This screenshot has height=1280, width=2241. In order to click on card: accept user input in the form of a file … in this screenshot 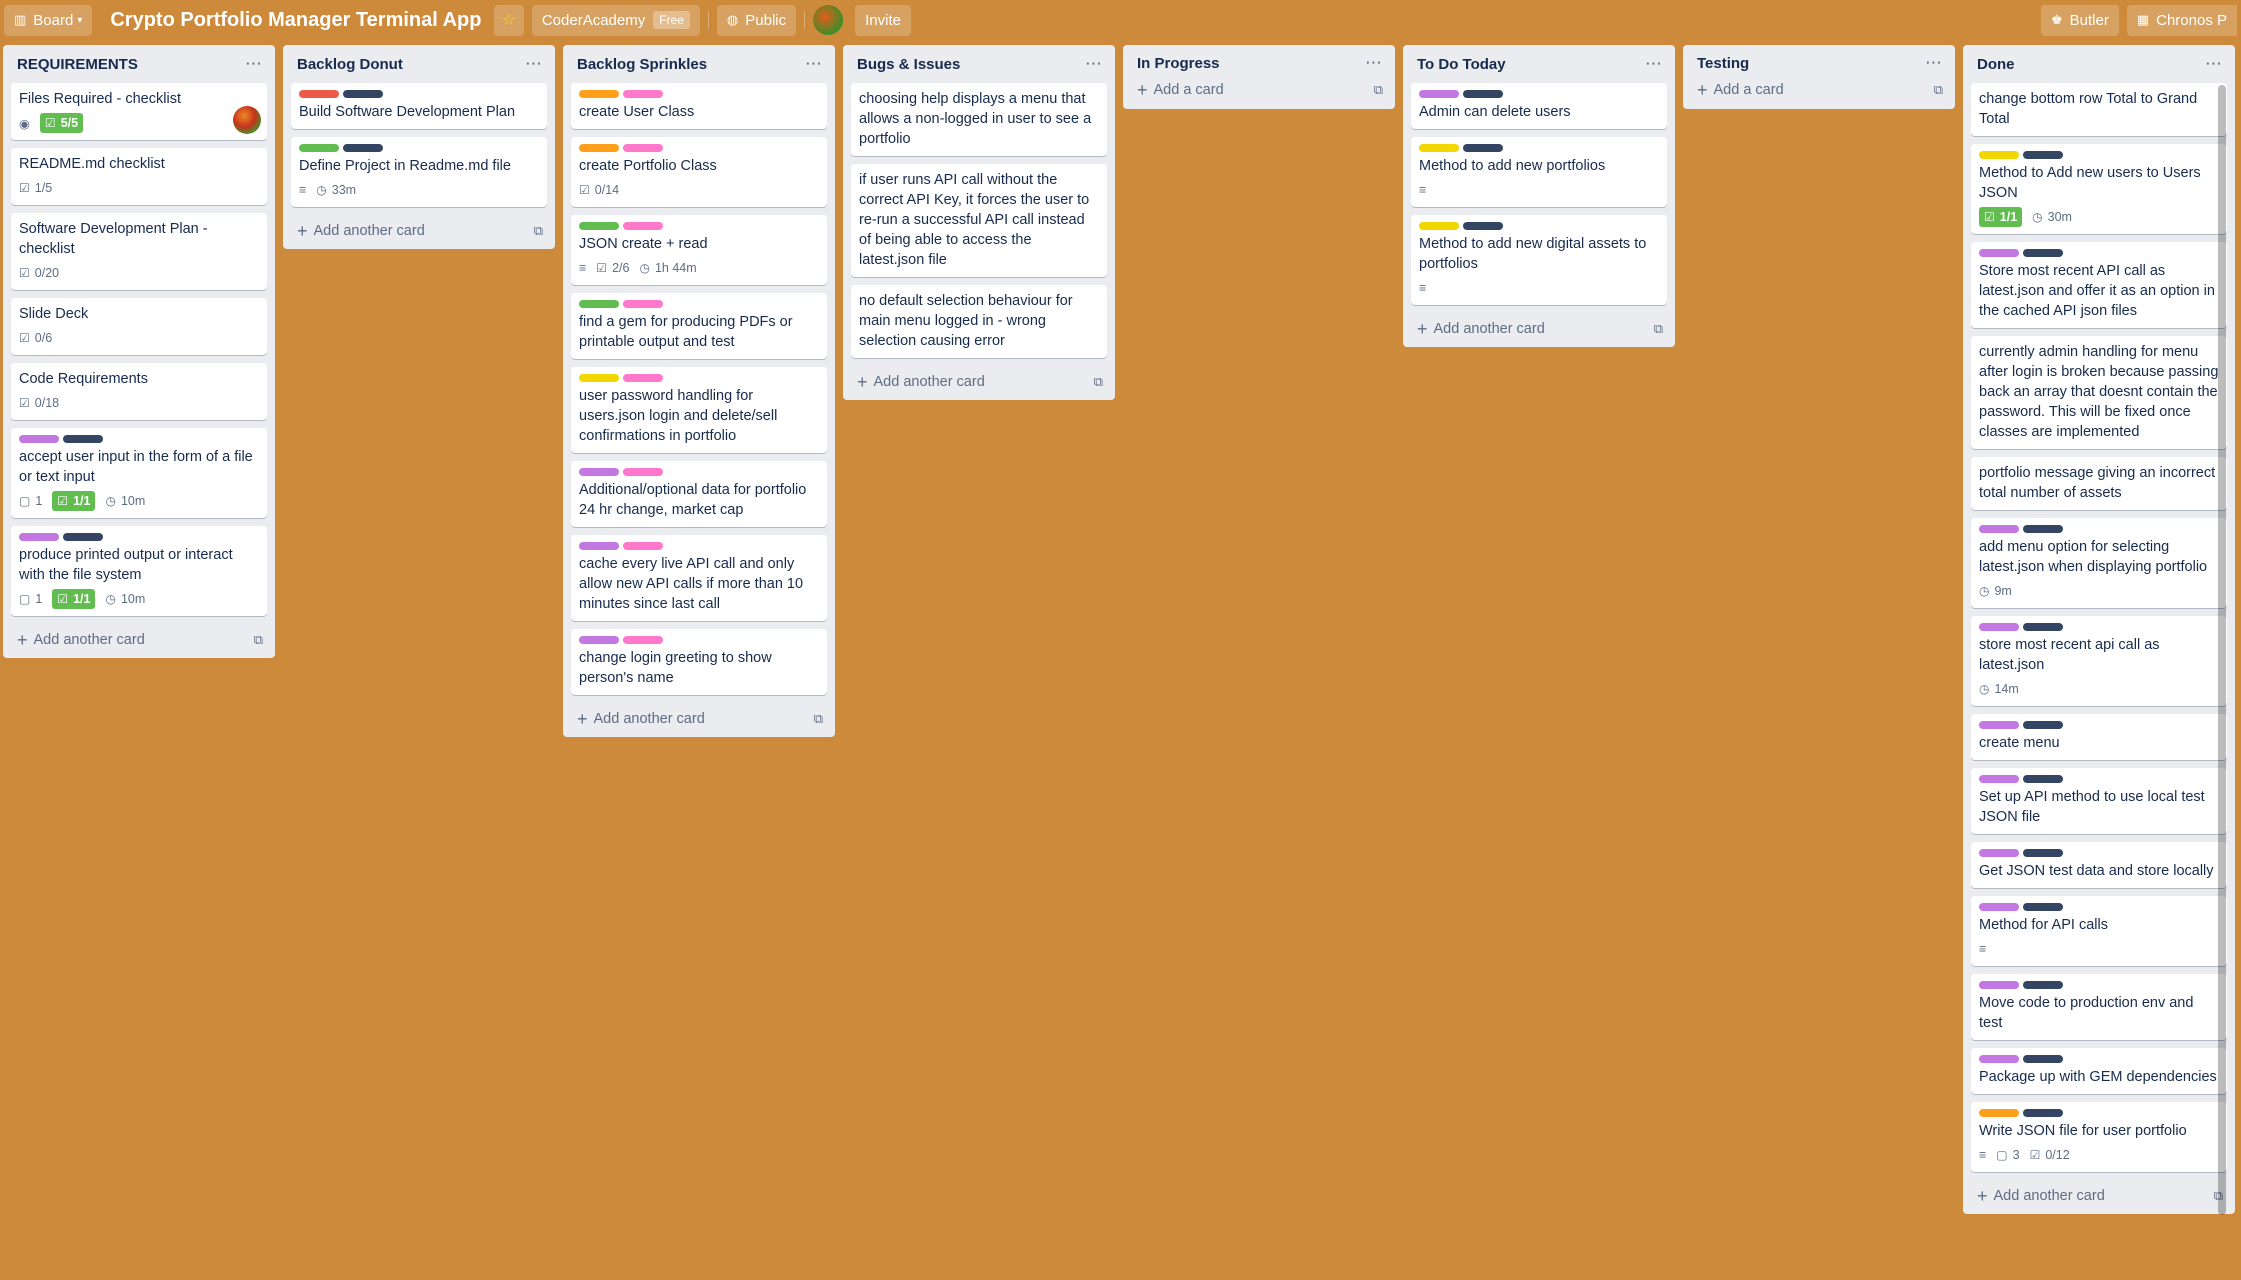, I will do `click(139, 473)`.